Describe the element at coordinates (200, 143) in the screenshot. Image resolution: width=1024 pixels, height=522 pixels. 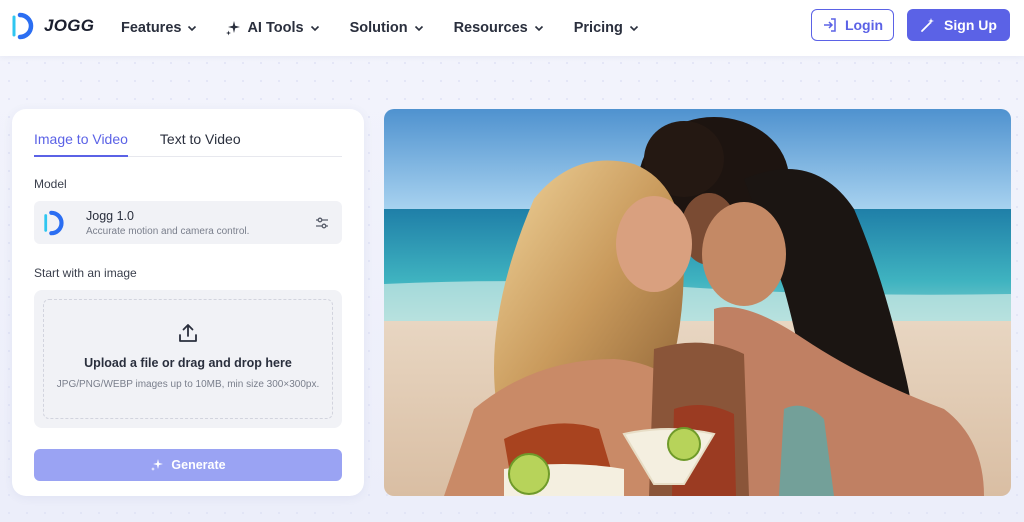
I see `tab-text-to-video: Text to Video` at that location.